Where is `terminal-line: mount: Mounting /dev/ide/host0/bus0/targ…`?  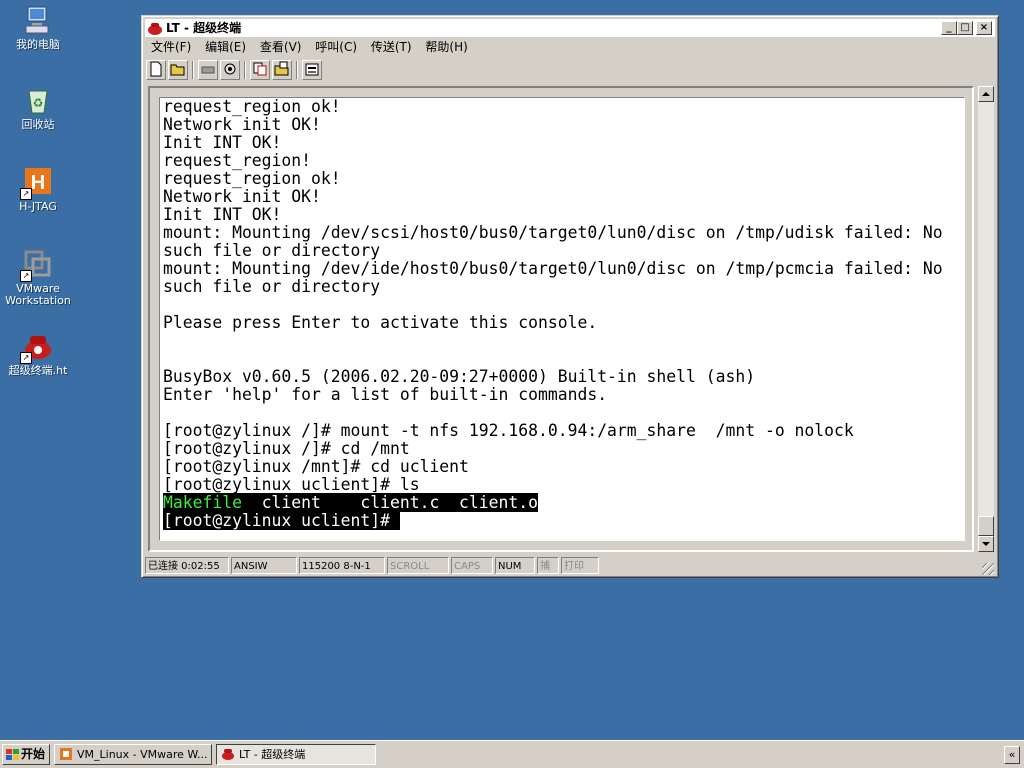 terminal-line: mount: Mounting /dev/ide/host0/bus0/targ… is located at coordinates (553, 268).